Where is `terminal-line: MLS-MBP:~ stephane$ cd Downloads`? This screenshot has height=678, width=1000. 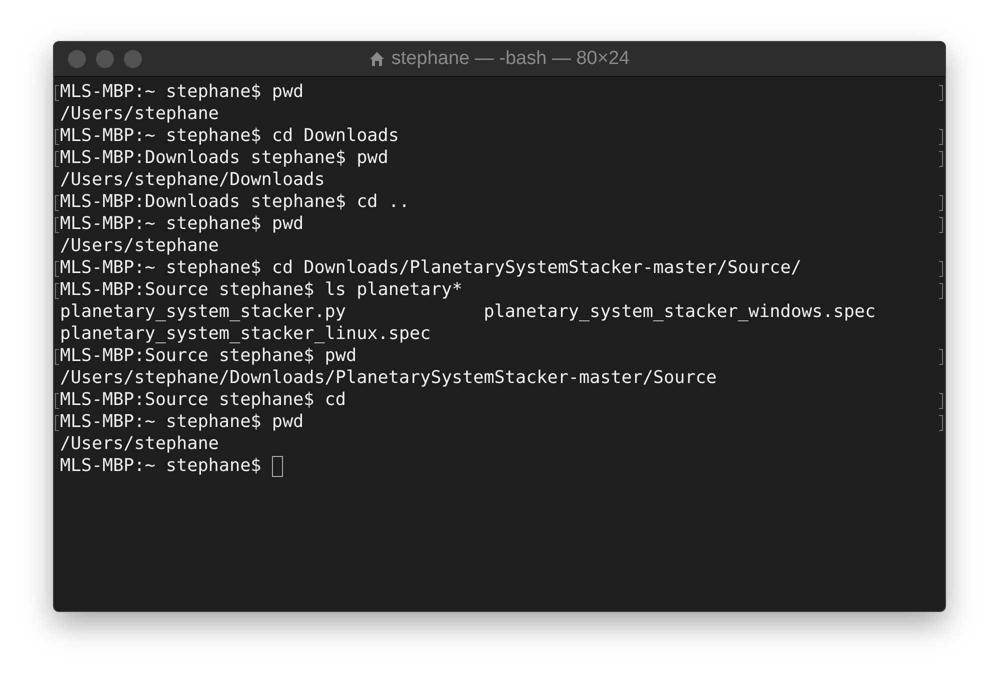 terminal-line: MLS-MBP:~ stephane$ cd Downloads is located at coordinates (229, 136).